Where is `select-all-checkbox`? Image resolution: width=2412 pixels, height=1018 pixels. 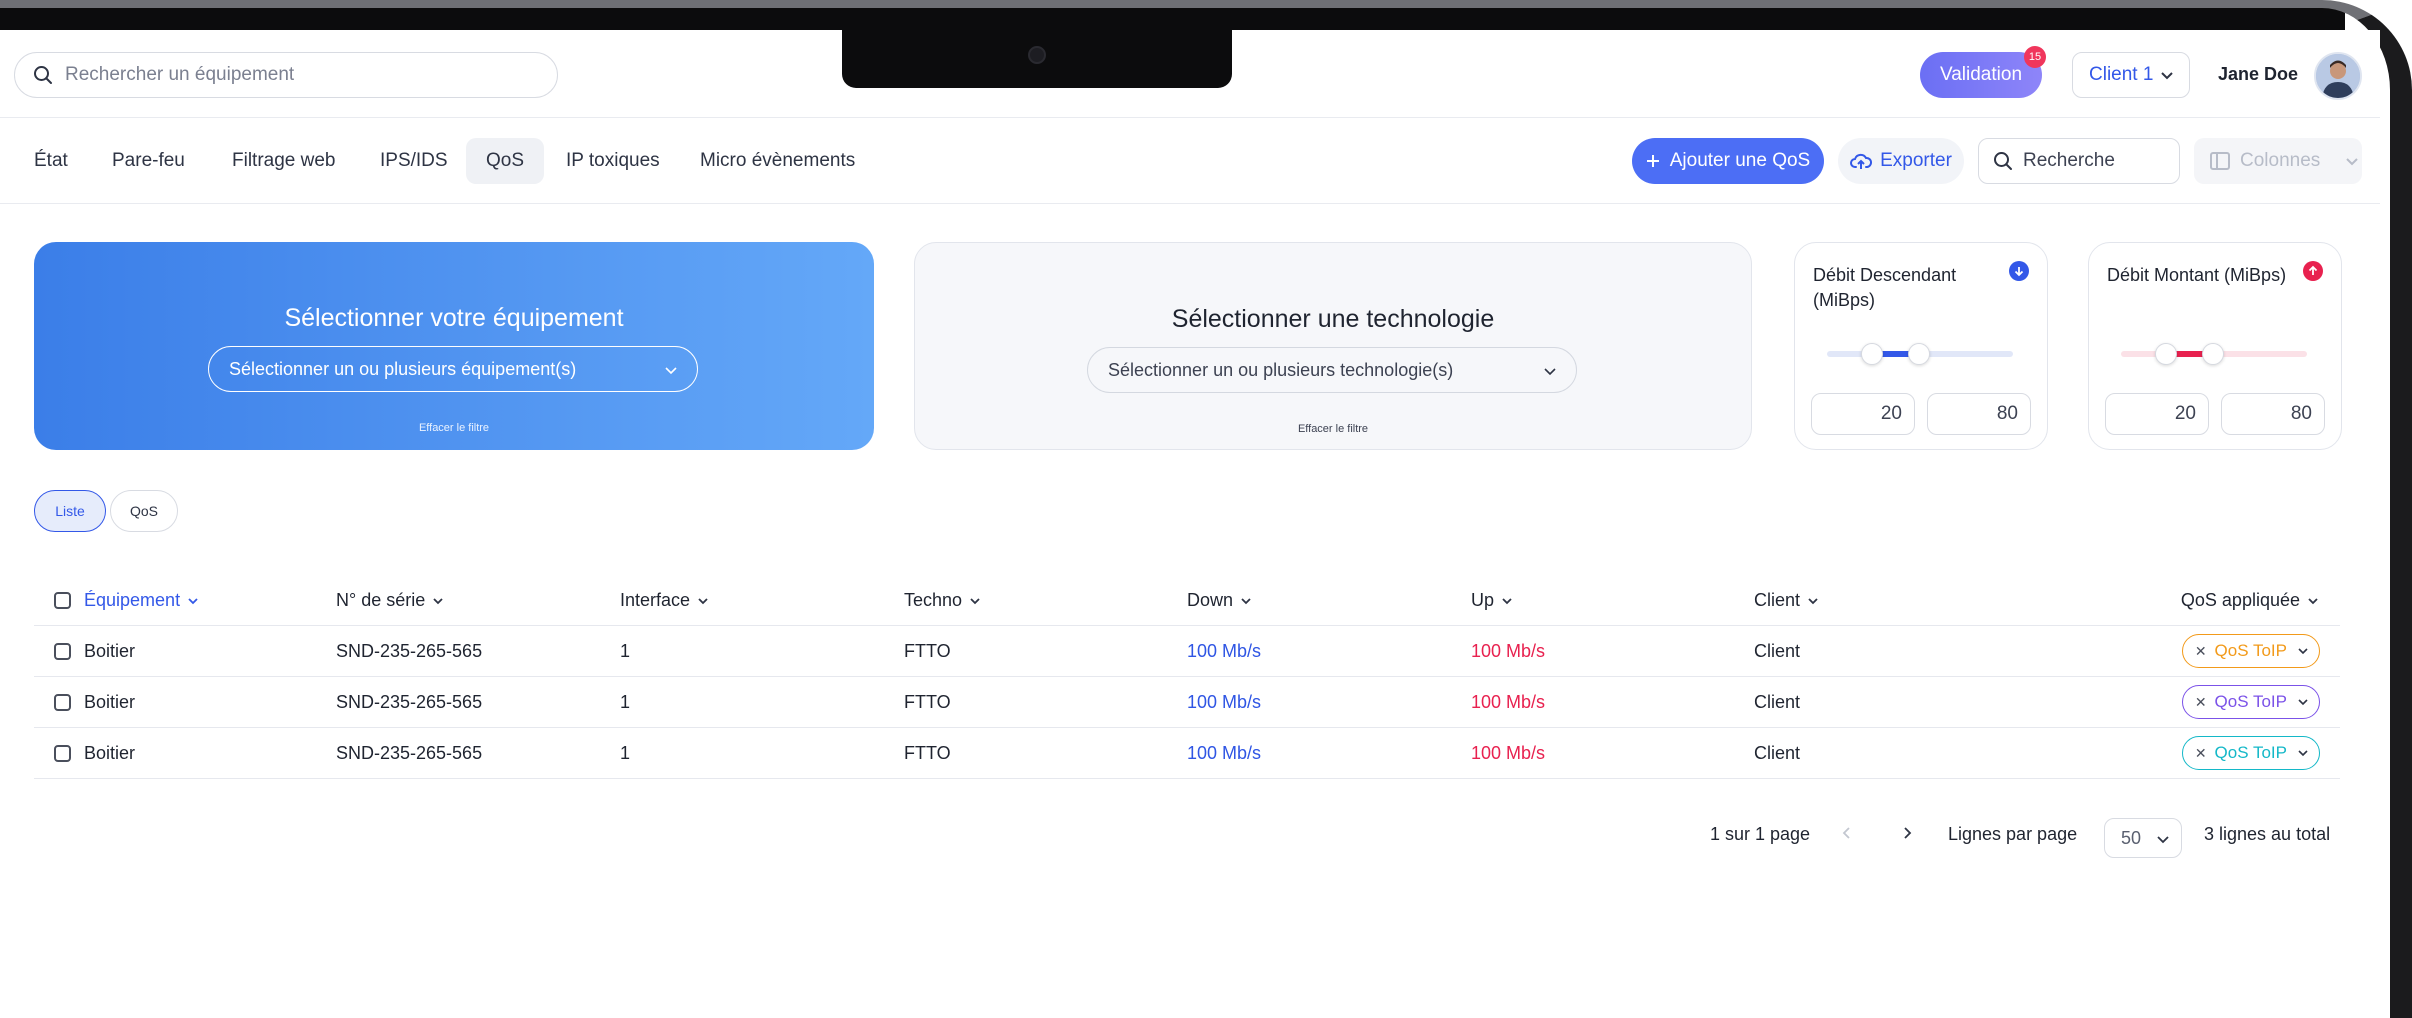
select-all-checkbox is located at coordinates (62, 600).